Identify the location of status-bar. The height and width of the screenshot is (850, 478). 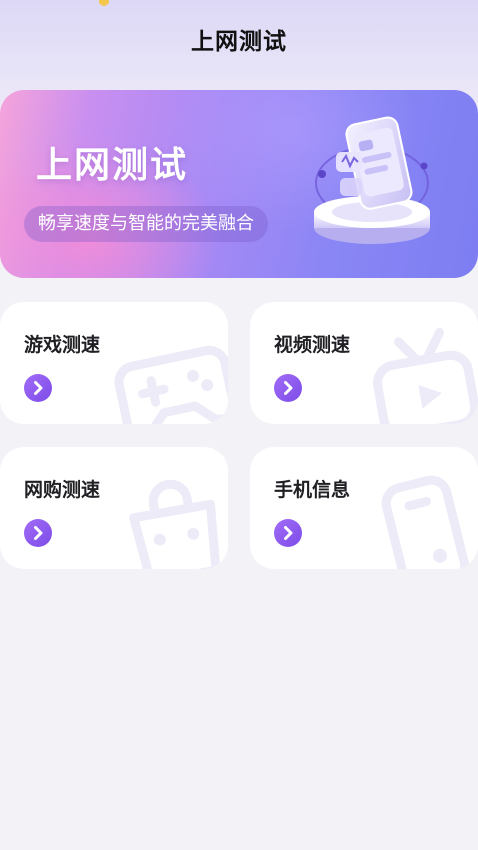
(239, 4).